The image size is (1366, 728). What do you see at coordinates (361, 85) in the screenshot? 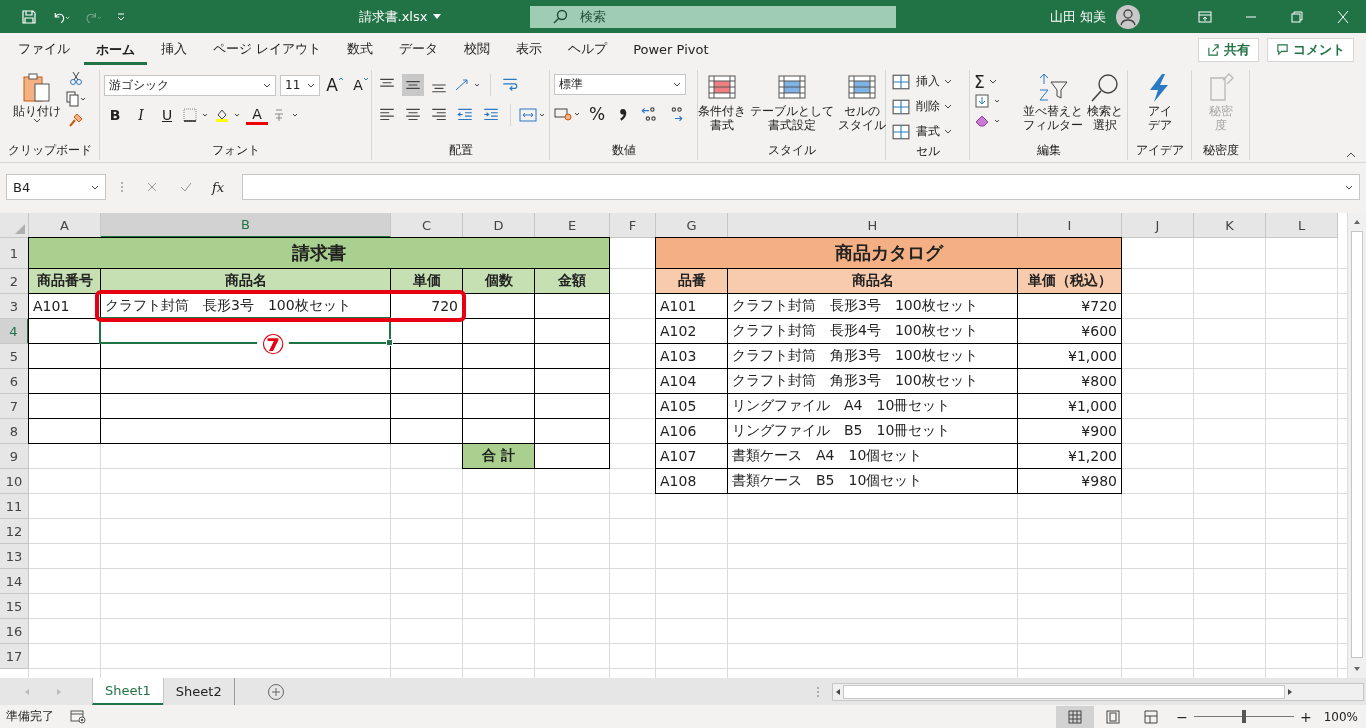
I see `shrink-font-button: A` at bounding box center [361, 85].